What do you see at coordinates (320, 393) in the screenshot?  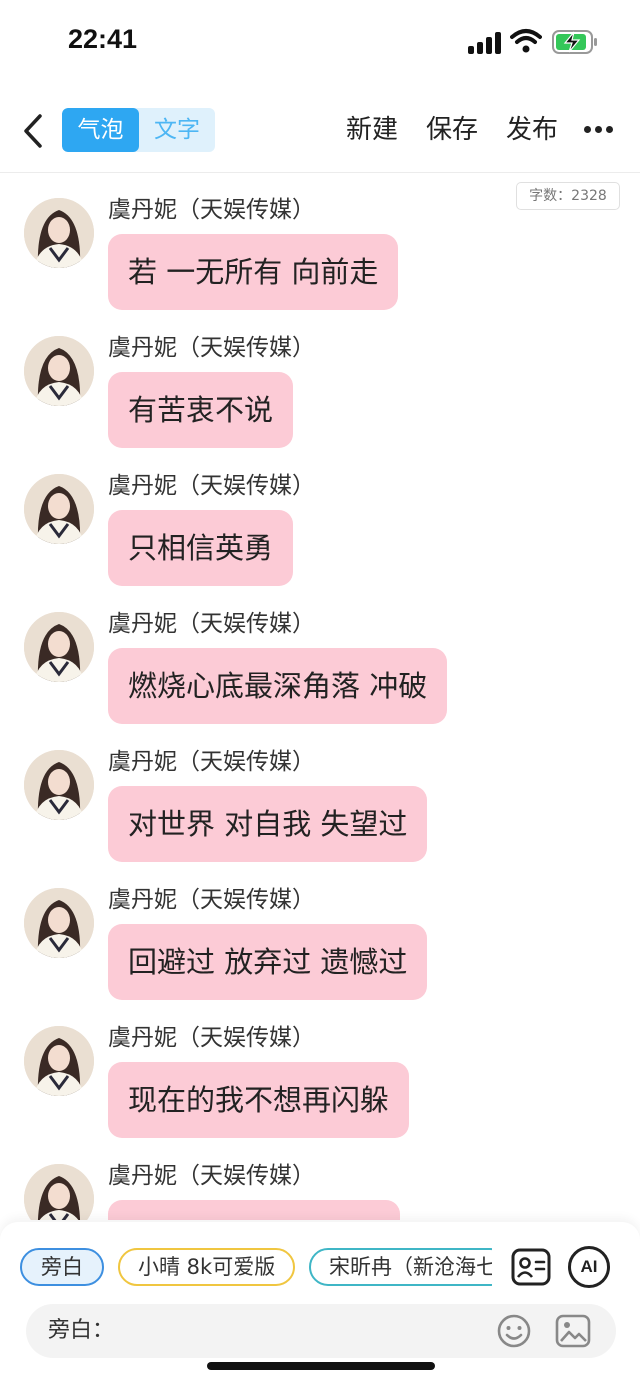 I see `message-item: 虞丹妮（天娱传媒） 有苦衷不说` at bounding box center [320, 393].